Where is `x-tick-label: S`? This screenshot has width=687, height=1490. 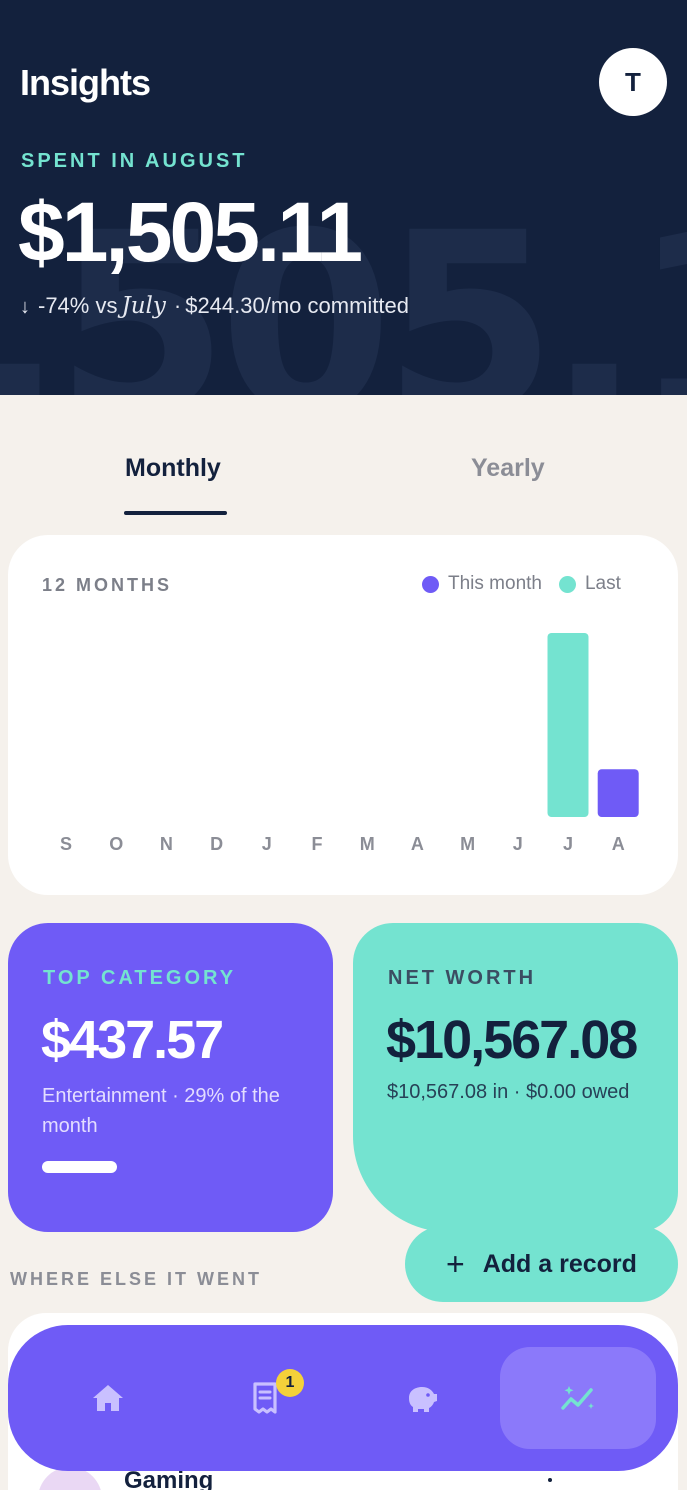
x-tick-label: S is located at coordinates (66, 844).